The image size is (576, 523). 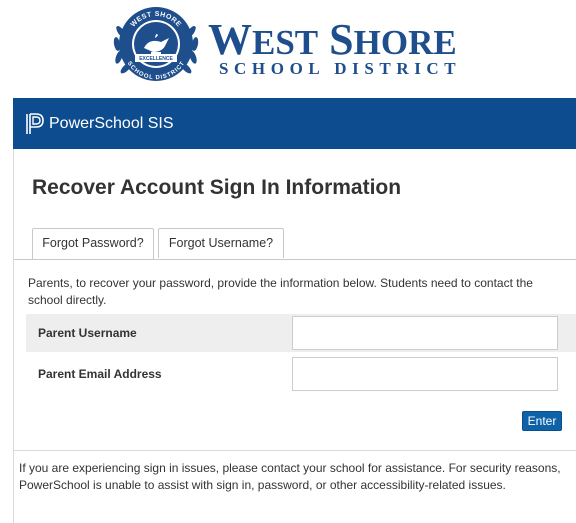 What do you see at coordinates (111, 123) in the screenshot?
I see `app-name: PowerSchool SIS` at bounding box center [111, 123].